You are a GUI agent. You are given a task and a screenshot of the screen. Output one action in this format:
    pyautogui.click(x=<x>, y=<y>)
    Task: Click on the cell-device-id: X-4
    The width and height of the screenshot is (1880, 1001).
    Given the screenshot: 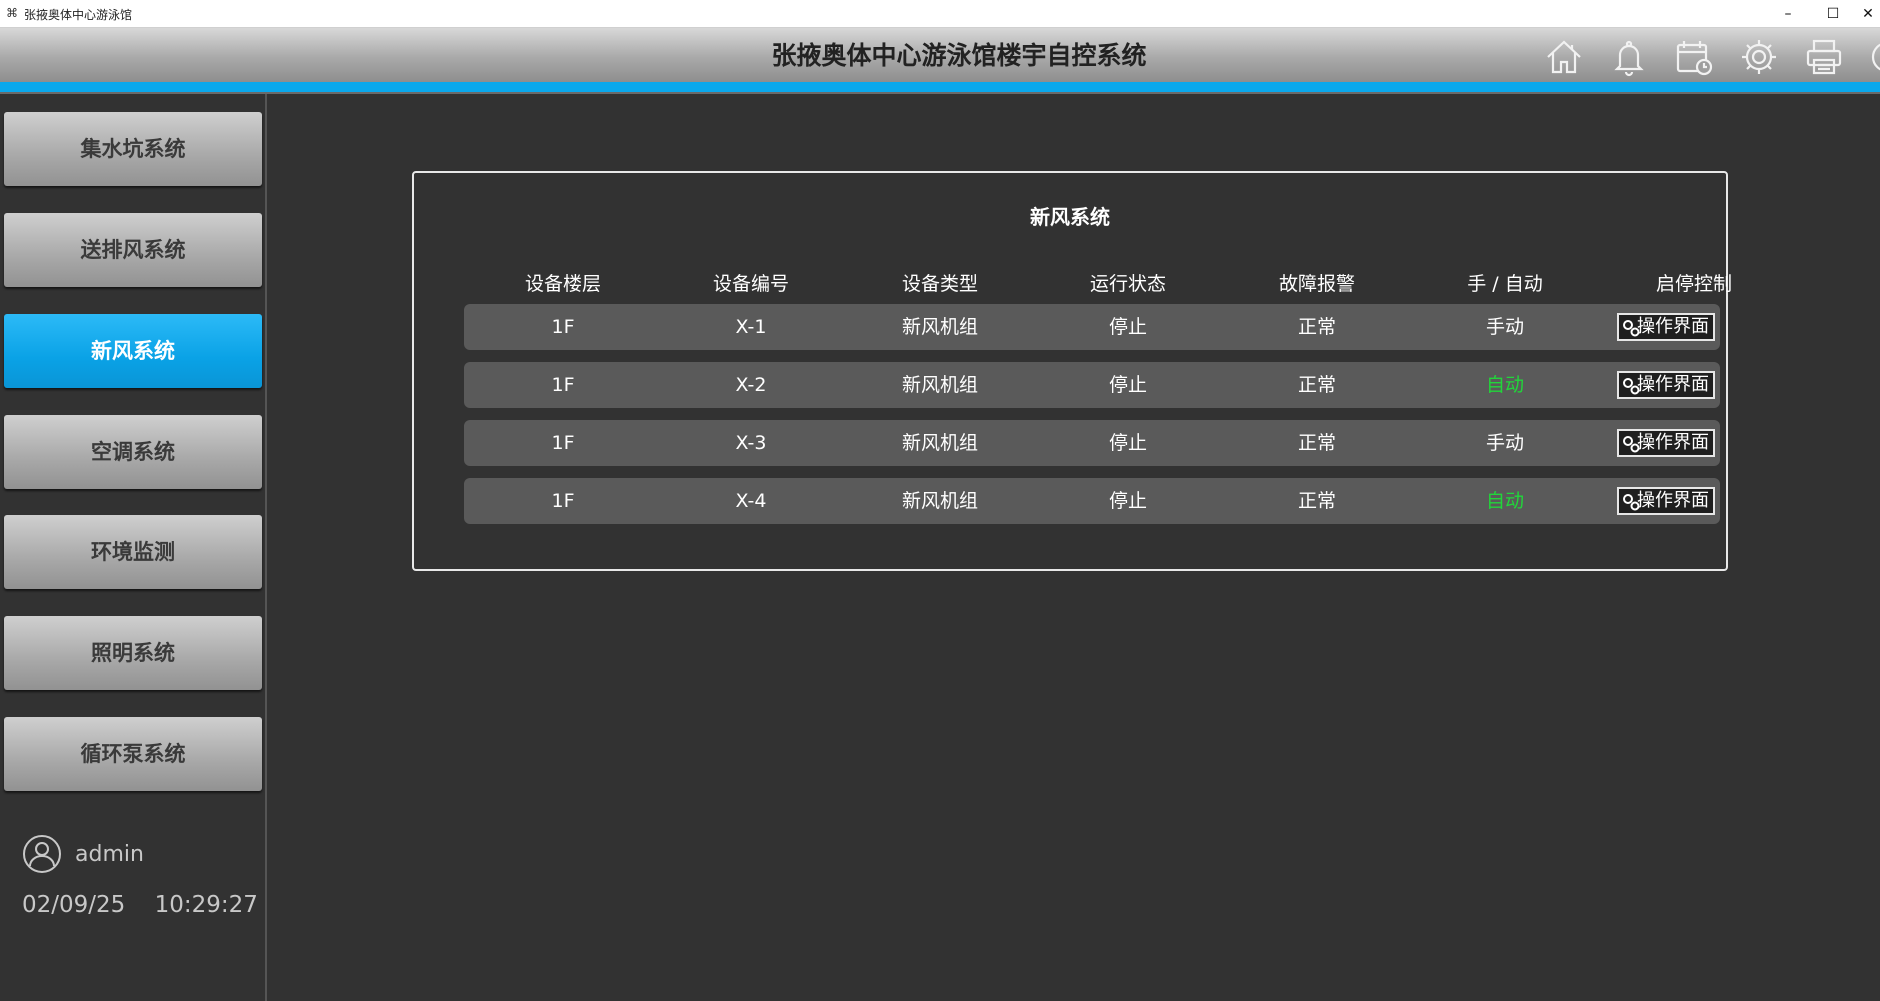 What is the action you would take?
    pyautogui.click(x=751, y=501)
    